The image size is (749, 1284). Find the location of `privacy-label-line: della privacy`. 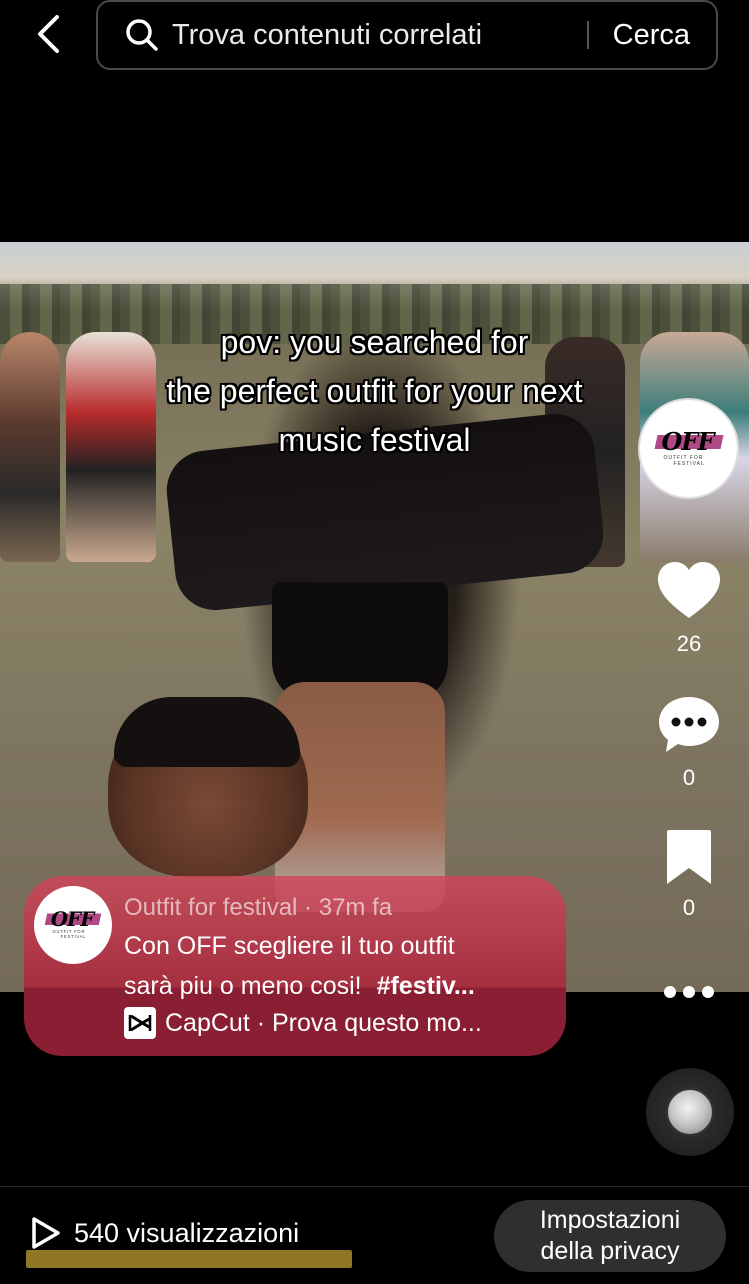

privacy-label-line: della privacy is located at coordinates (610, 1251).